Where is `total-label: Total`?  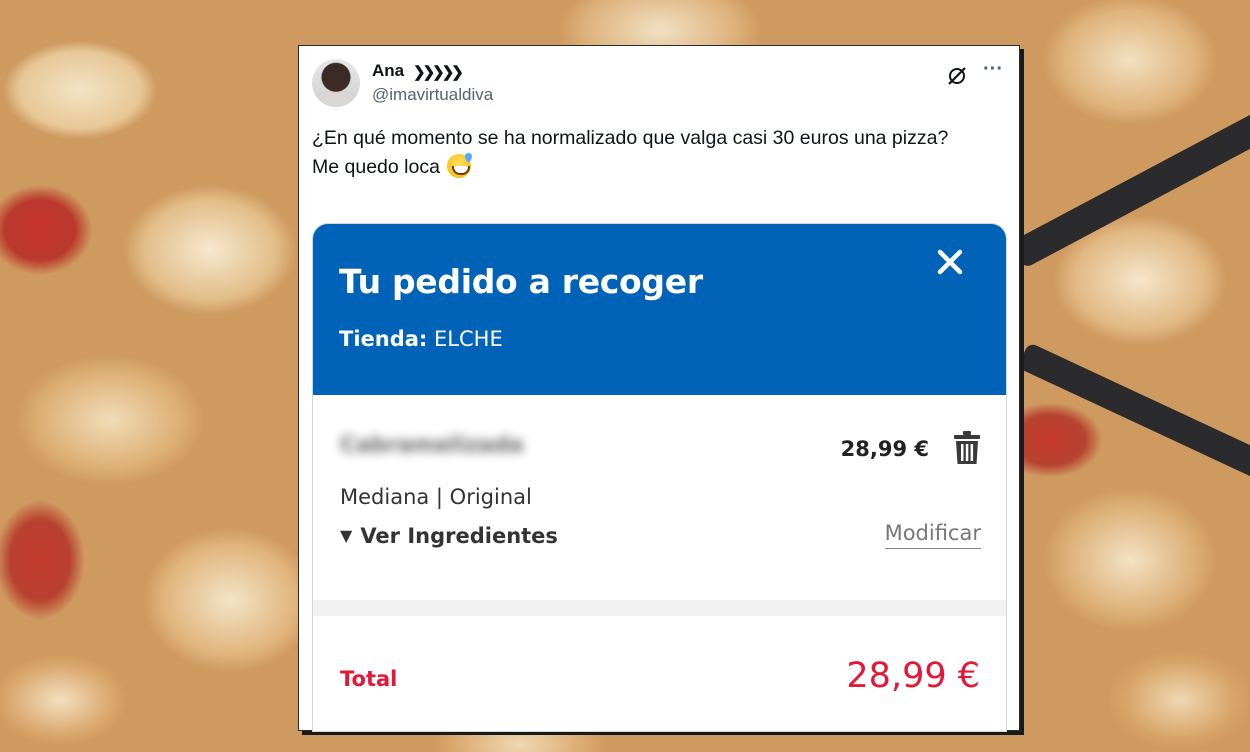 total-label: Total is located at coordinates (369, 679).